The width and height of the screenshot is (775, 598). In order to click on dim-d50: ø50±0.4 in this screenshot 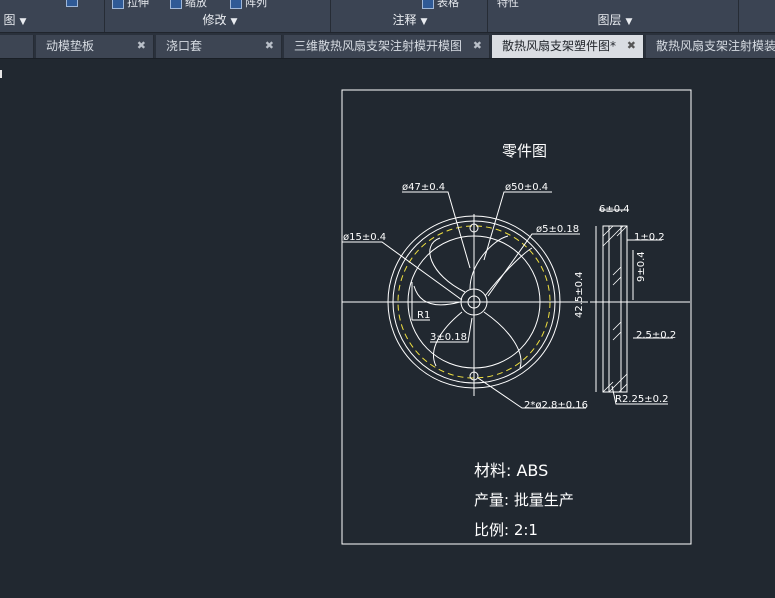, I will do `click(526, 187)`.